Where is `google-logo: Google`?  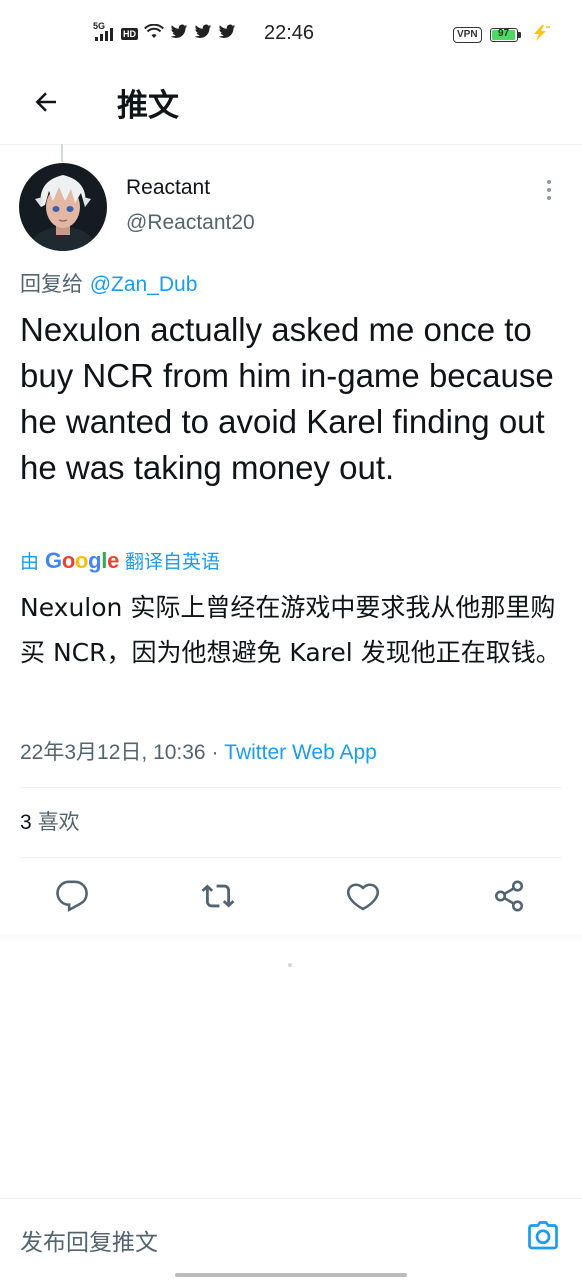 google-logo: Google is located at coordinates (82, 561).